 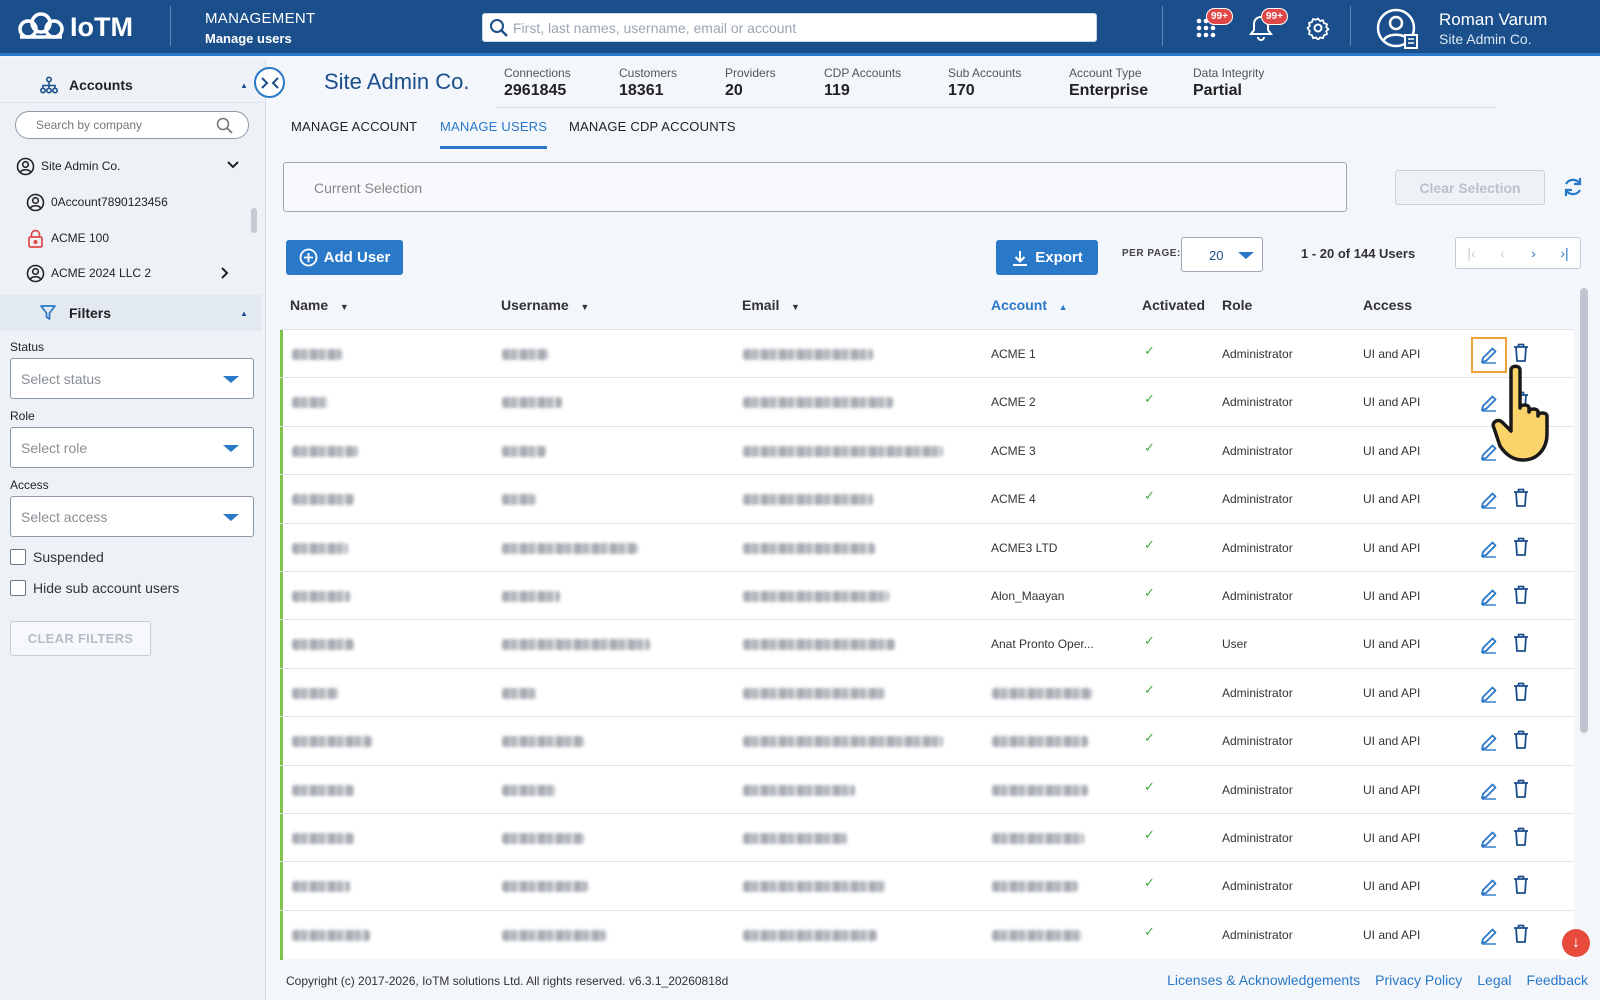 What do you see at coordinates (97, 202) in the screenshot?
I see `tree-item-0account: 0Account7890123456` at bounding box center [97, 202].